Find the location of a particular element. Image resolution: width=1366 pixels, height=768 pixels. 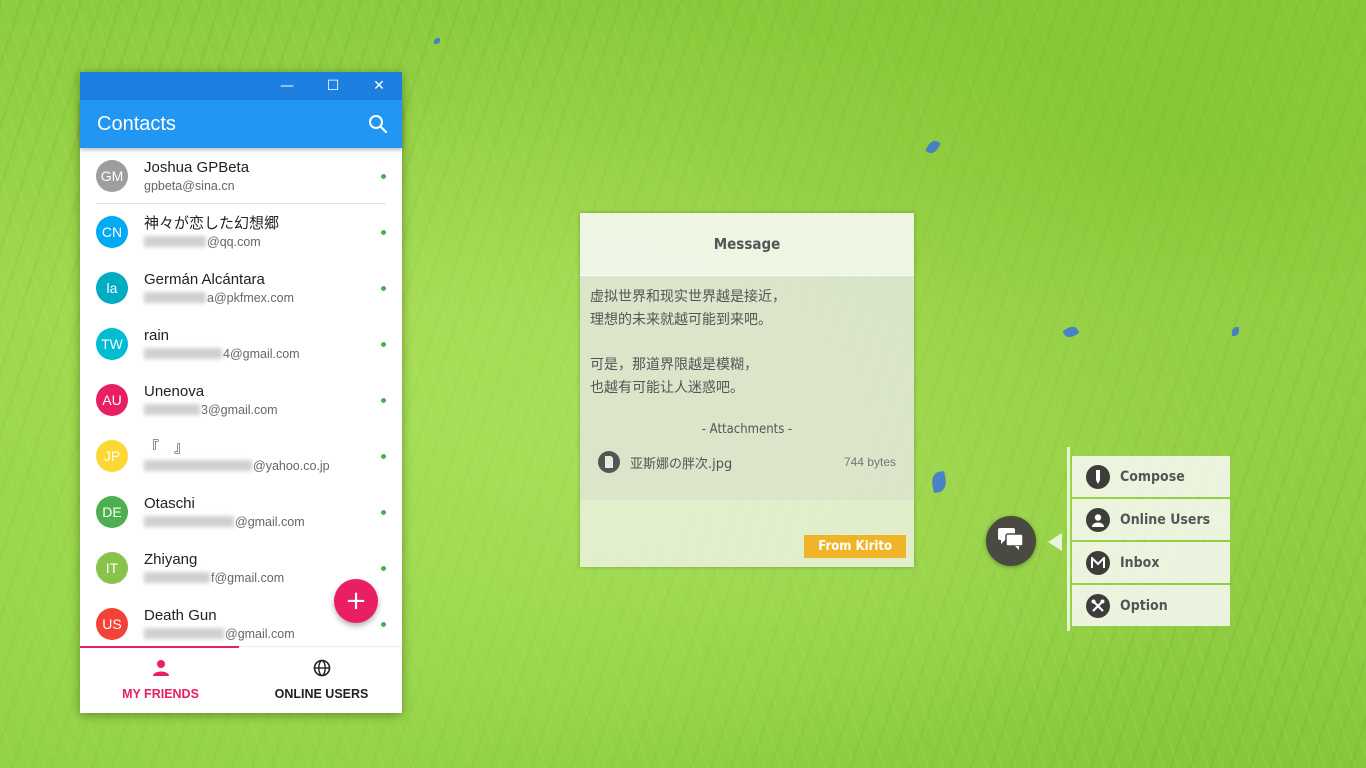

message-footer: From Kirito is located at coordinates (747, 533).